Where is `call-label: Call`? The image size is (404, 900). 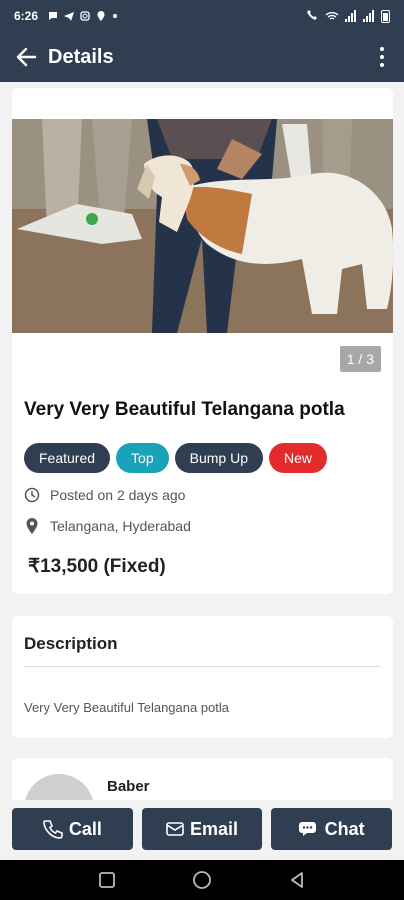 call-label: Call is located at coordinates (85, 828).